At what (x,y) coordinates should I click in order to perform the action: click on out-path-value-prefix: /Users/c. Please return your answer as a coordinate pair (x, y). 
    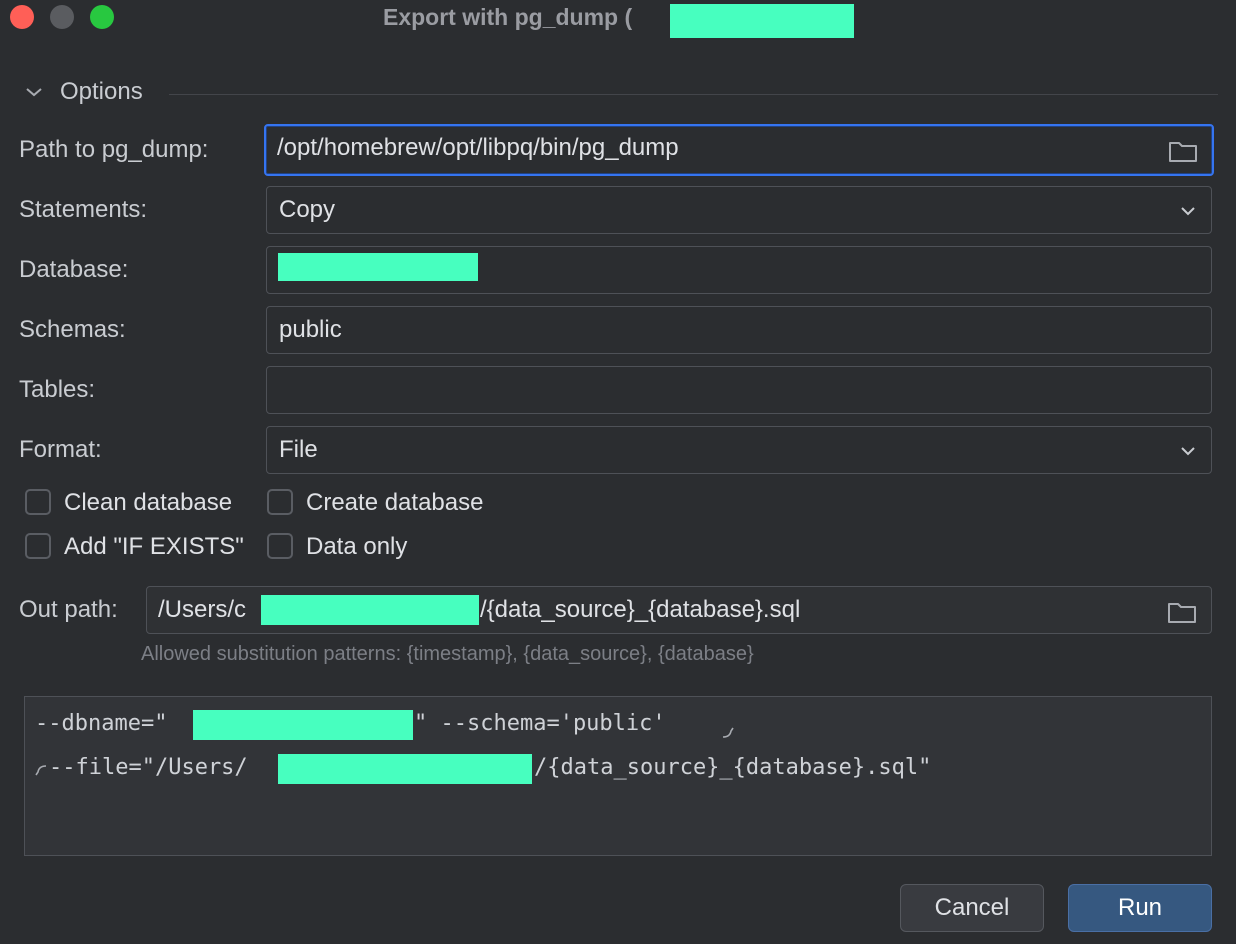
    Looking at the image, I should click on (202, 609).